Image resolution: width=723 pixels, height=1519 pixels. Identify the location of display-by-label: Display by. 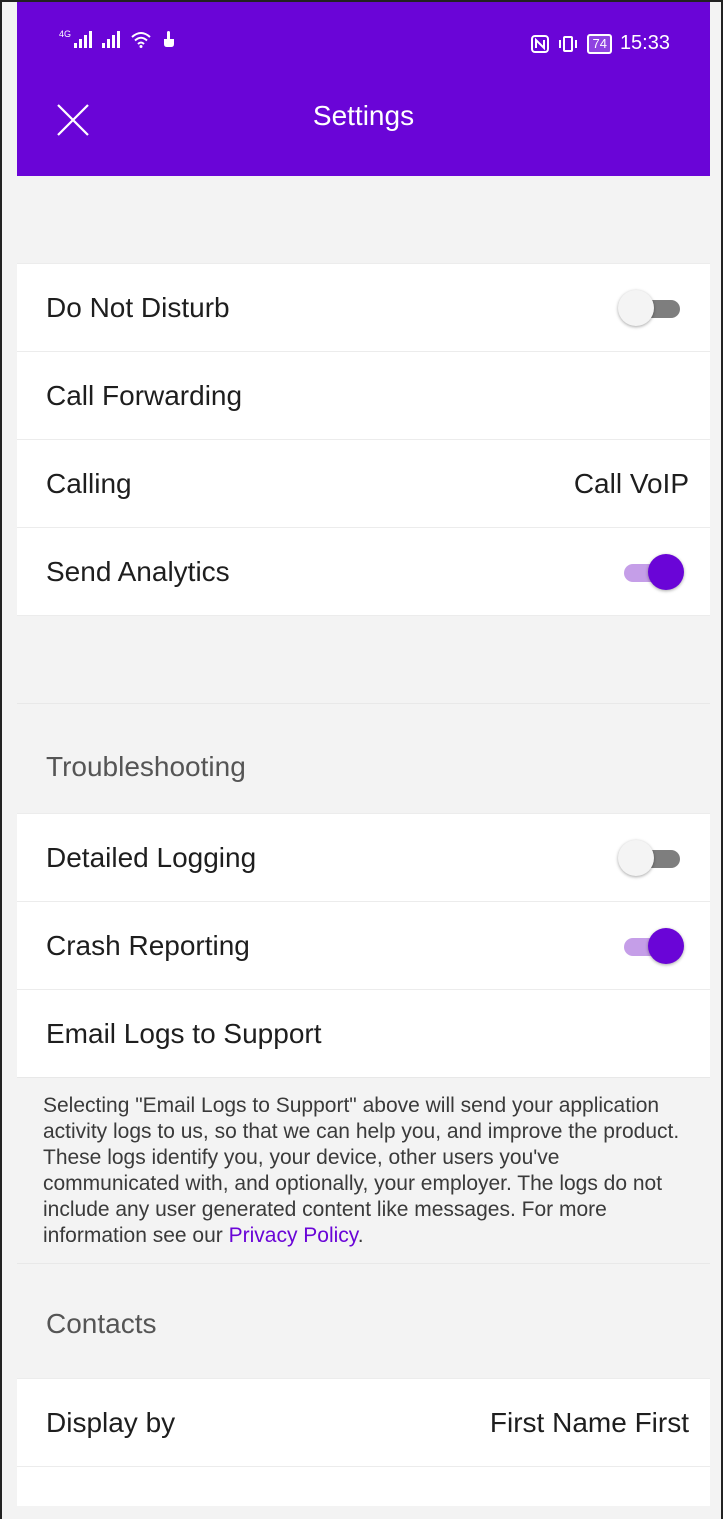
(111, 1422).